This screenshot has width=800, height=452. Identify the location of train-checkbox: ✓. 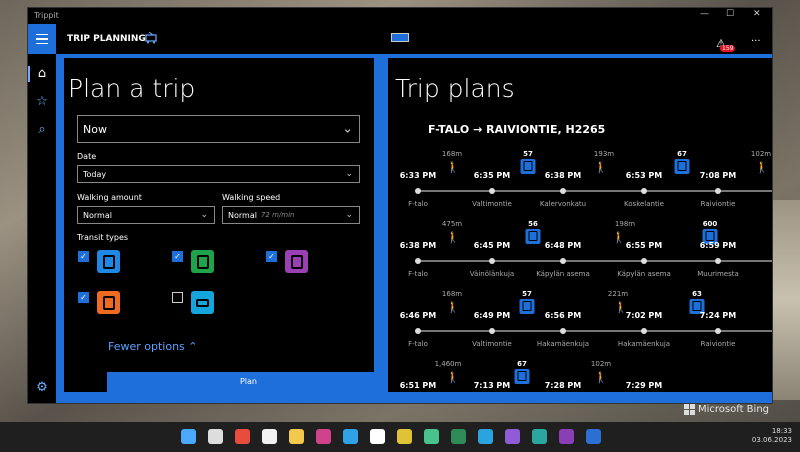
(271, 256).